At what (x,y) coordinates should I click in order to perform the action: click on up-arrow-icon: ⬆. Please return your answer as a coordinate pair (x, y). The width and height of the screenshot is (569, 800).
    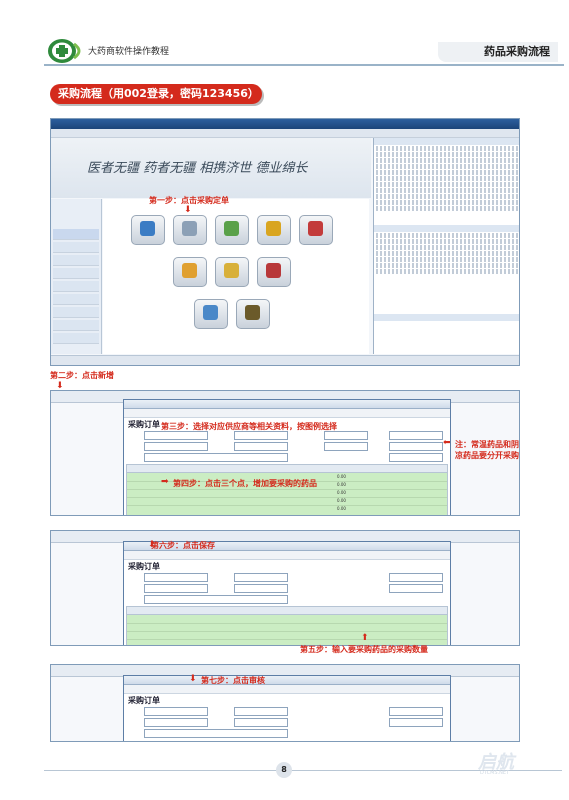
    Looking at the image, I should click on (365, 638).